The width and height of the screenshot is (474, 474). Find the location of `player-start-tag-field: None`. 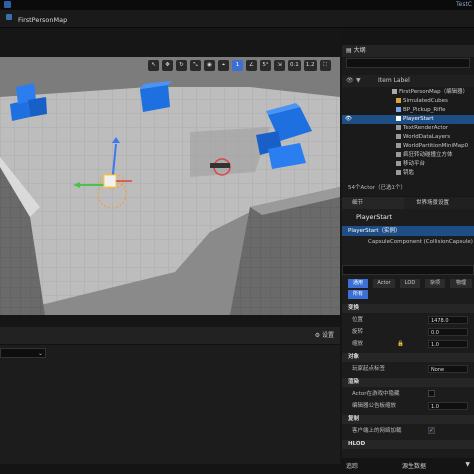

player-start-tag-field: None is located at coordinates (448, 369).